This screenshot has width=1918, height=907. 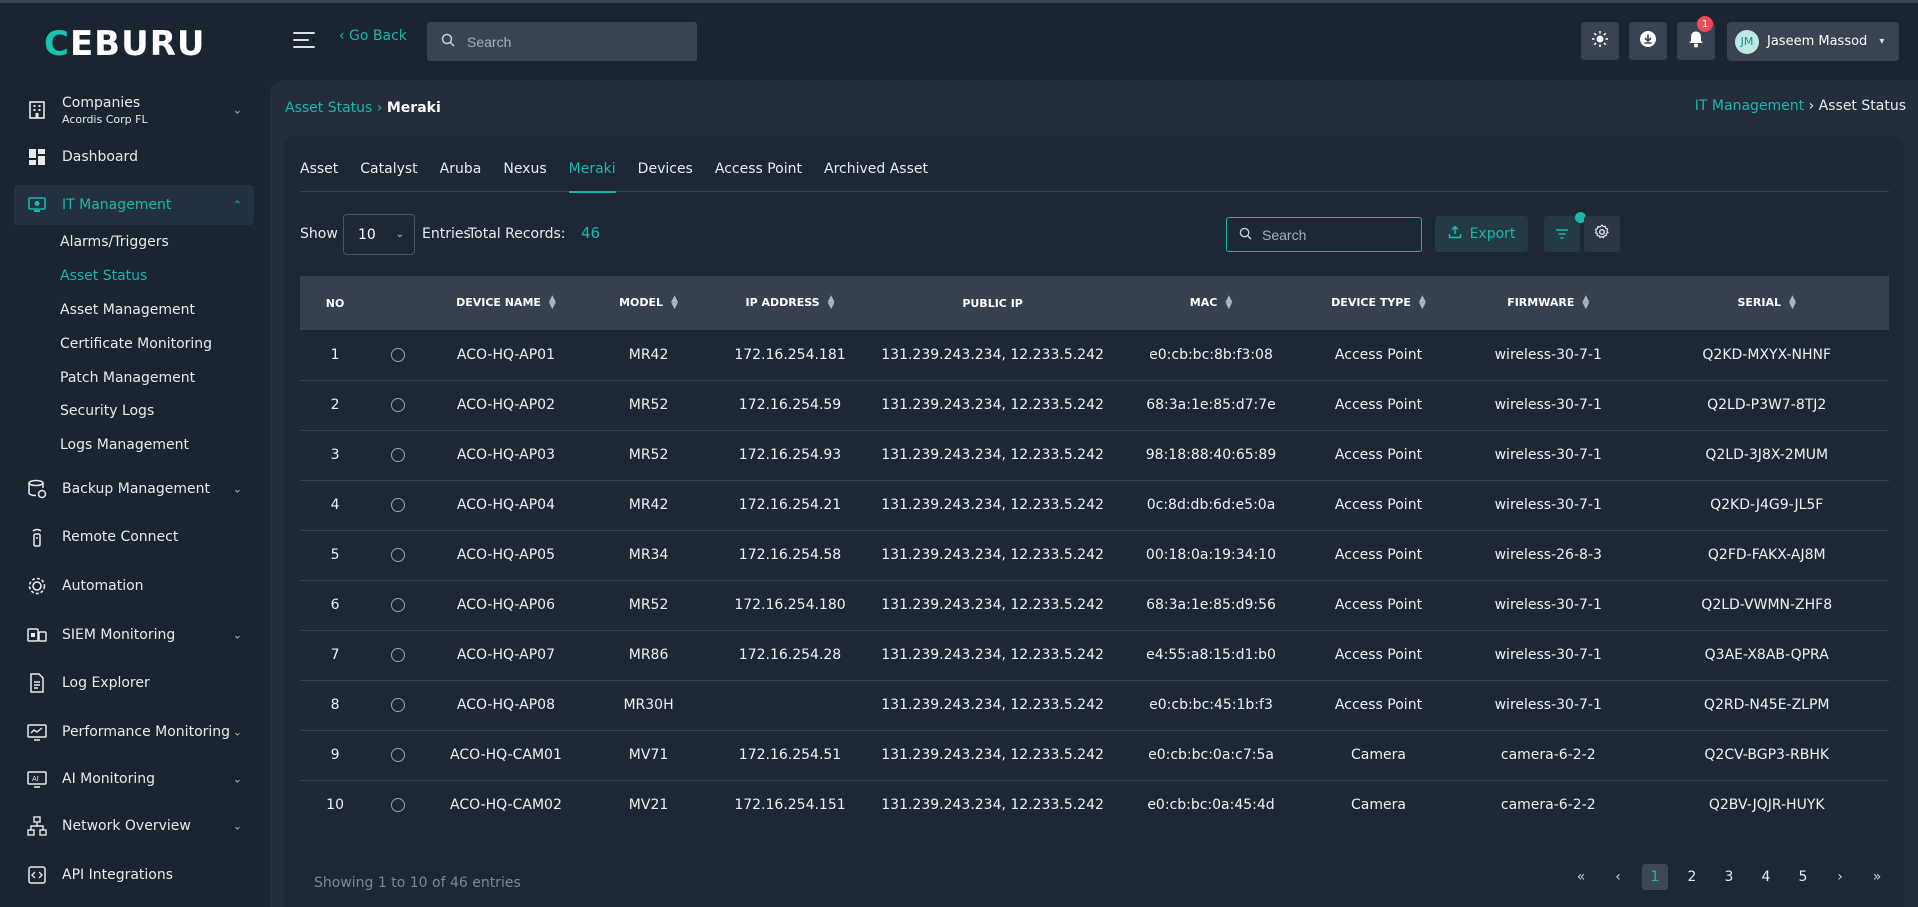 What do you see at coordinates (1618, 877) in the screenshot?
I see `prev-page-icon: ‹` at bounding box center [1618, 877].